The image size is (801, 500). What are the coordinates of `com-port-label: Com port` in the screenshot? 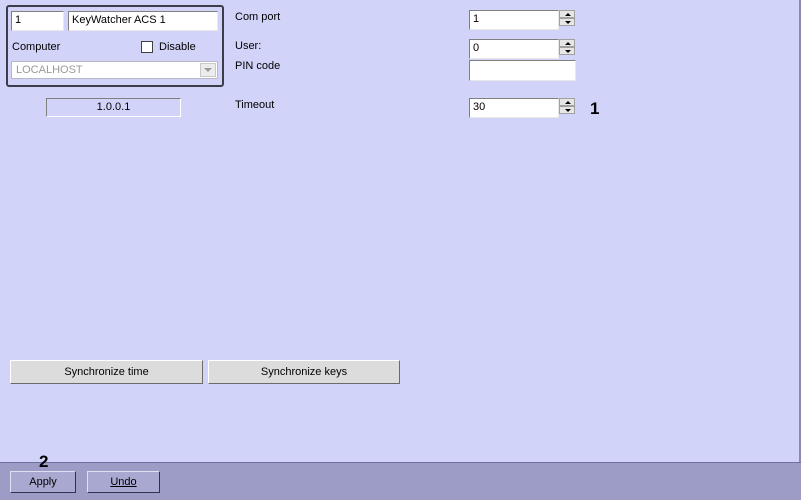 It's located at (258, 17).